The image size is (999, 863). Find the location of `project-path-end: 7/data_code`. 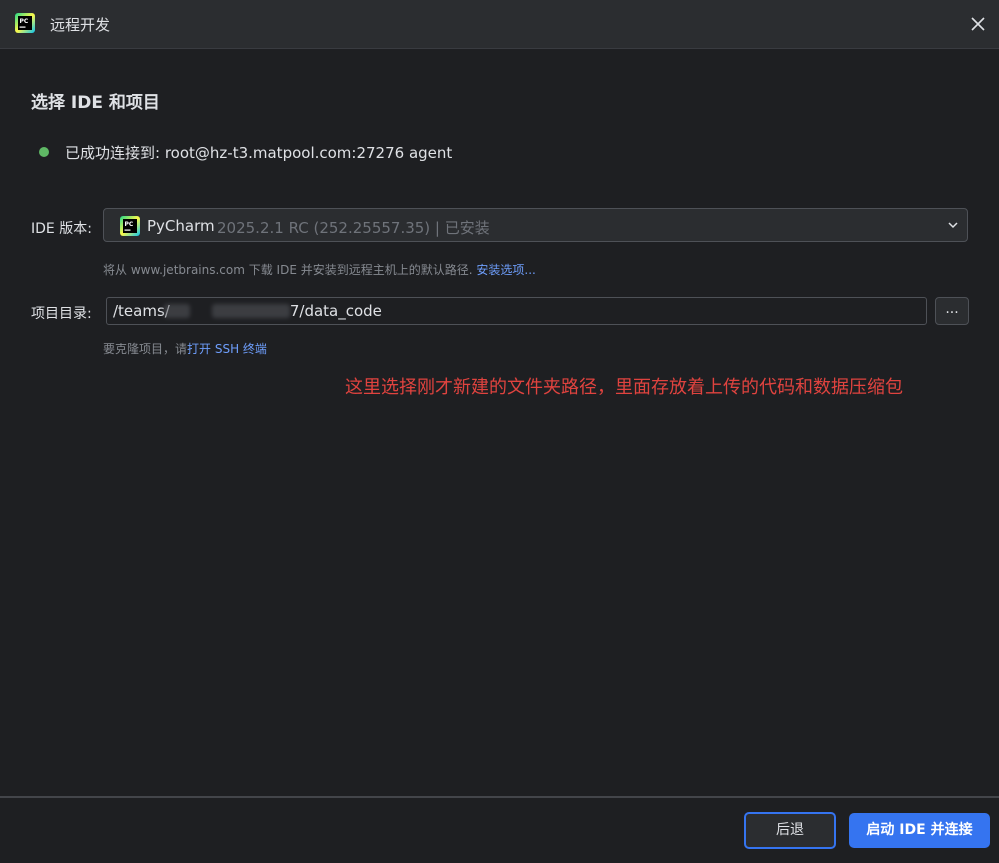

project-path-end: 7/data_code is located at coordinates (335, 311).